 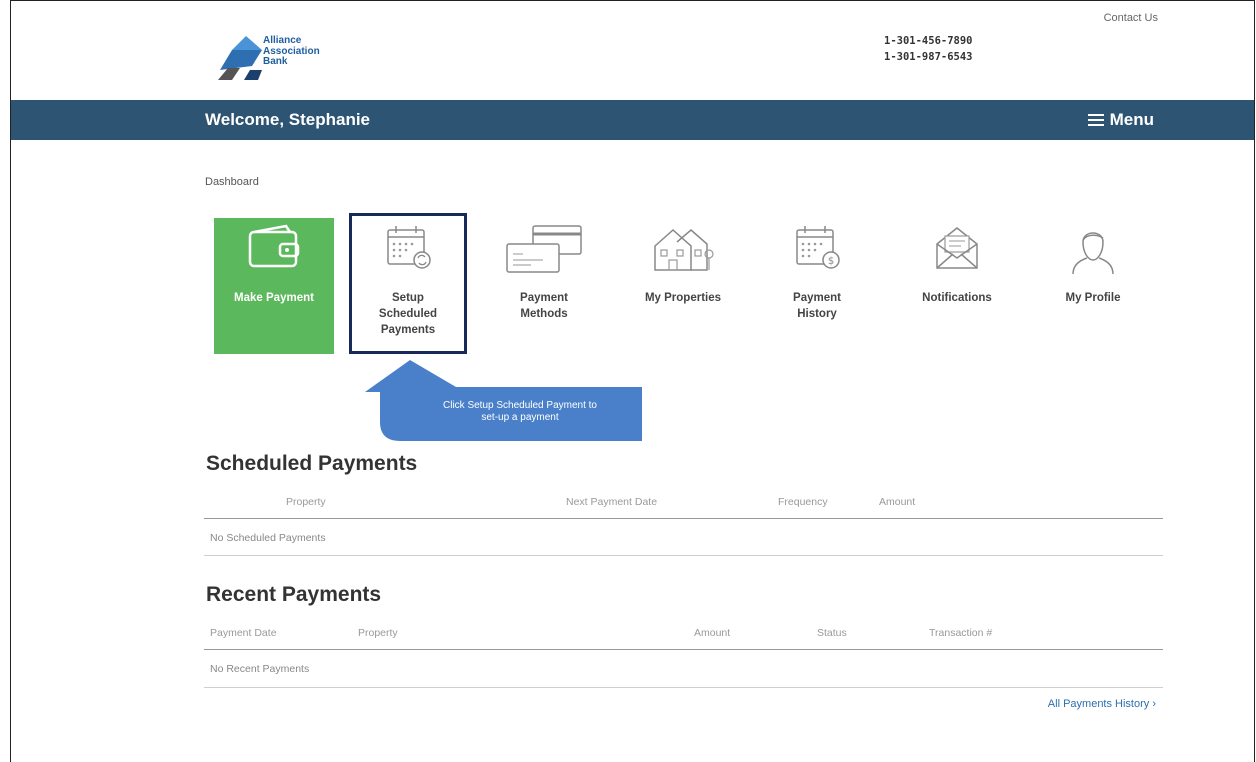 I want to click on tile-label: Make Payment, so click(x=274, y=298).